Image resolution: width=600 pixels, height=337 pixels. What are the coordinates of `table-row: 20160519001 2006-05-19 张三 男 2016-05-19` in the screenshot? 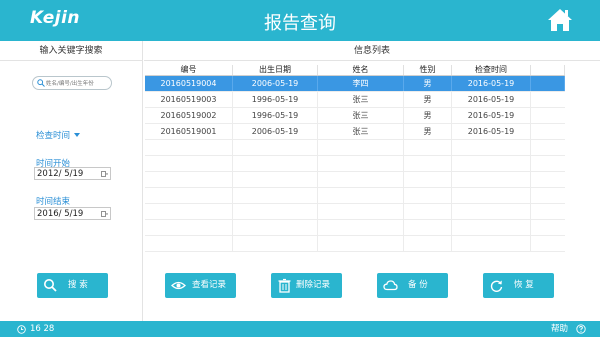 It's located at (355, 132).